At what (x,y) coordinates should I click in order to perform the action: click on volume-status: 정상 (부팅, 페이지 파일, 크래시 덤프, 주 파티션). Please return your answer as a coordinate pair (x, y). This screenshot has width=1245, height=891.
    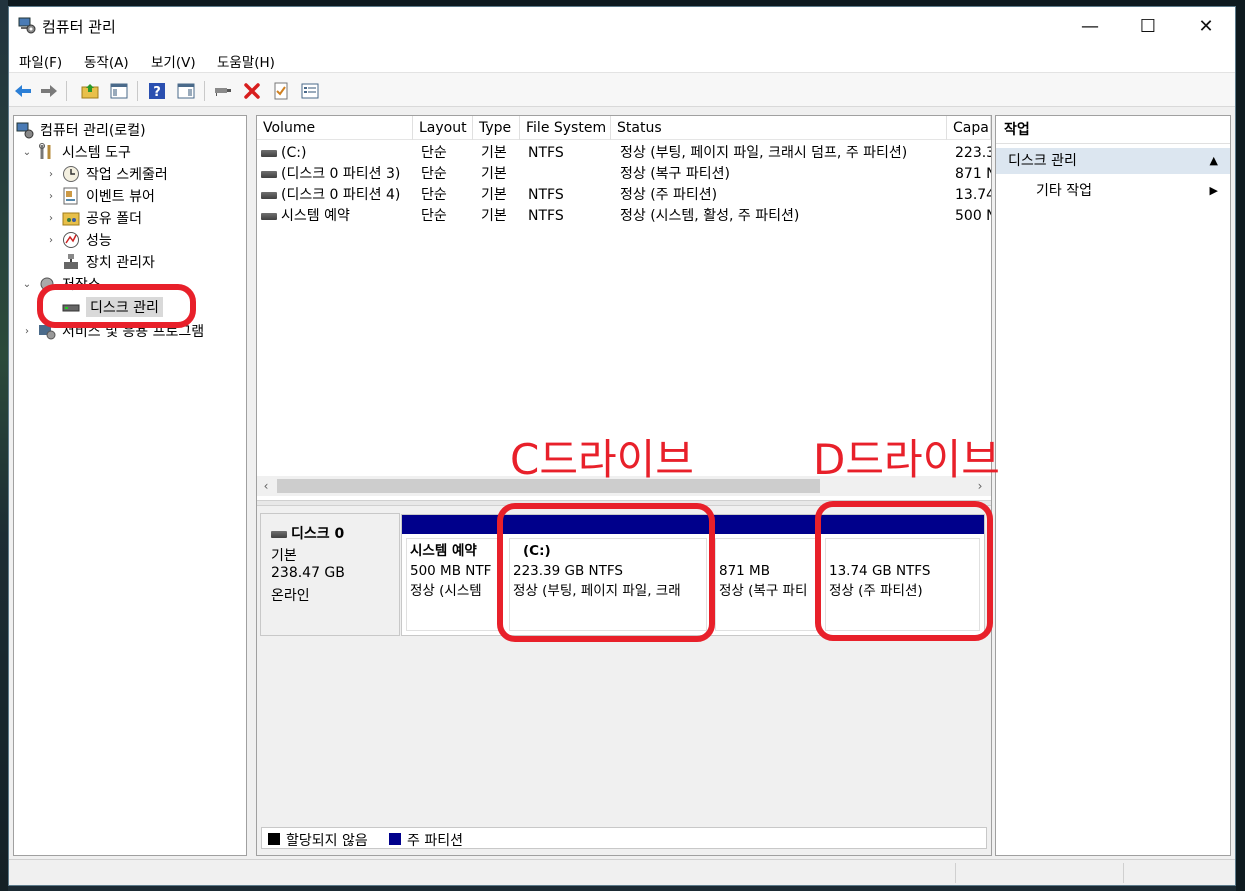
    Looking at the image, I should click on (764, 153).